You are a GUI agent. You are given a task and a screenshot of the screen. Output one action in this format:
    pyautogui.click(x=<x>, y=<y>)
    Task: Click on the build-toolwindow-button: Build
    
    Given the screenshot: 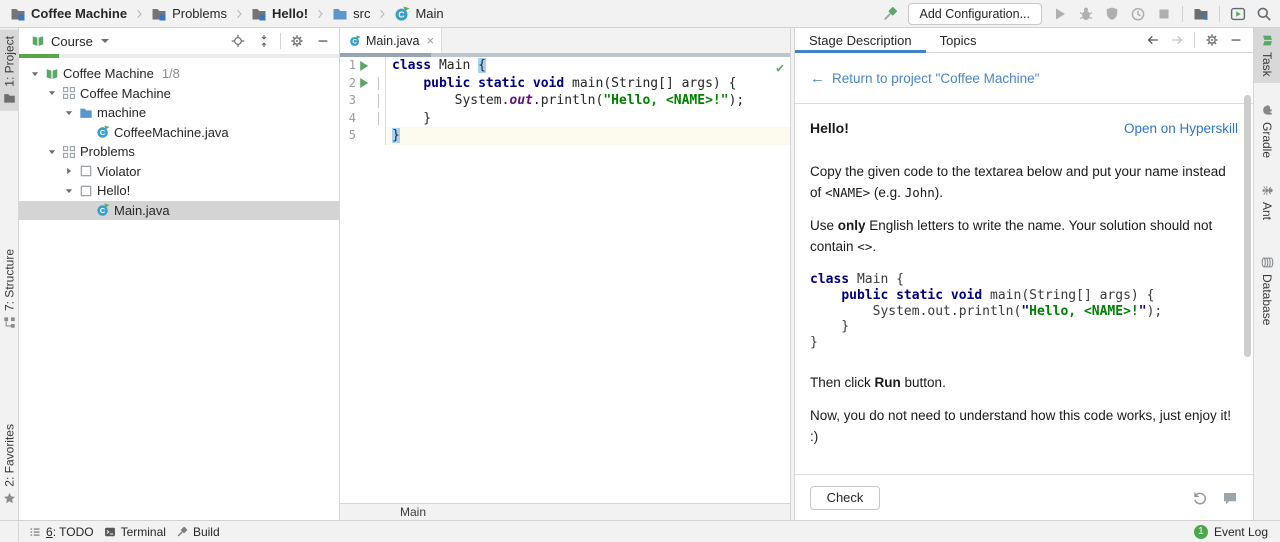 What is the action you would take?
    pyautogui.click(x=198, y=532)
    